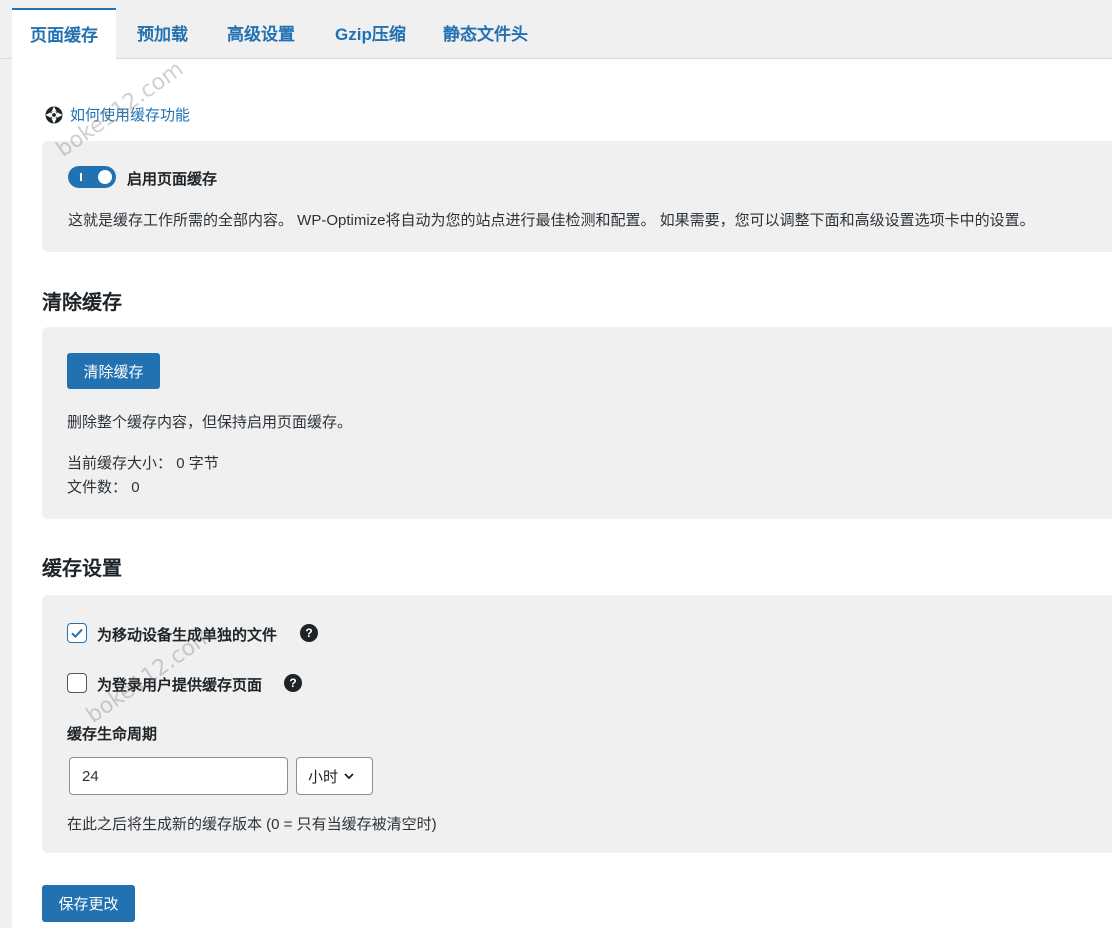  Describe the element at coordinates (485, 33) in the screenshot. I see `tab-static-headers: 静态文件头` at that location.